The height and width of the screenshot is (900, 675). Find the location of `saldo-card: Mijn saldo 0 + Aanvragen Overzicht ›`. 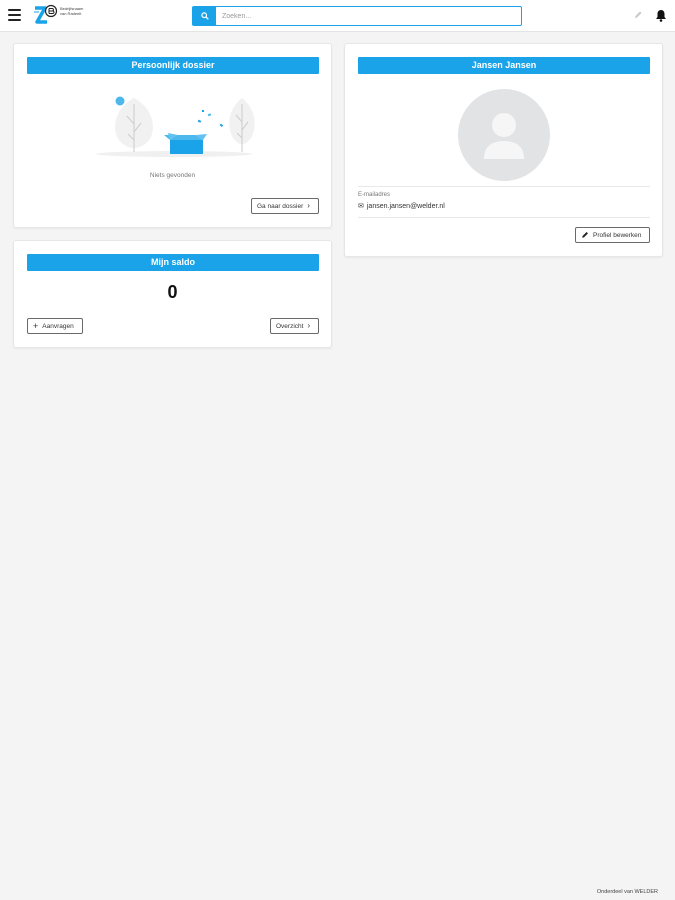

saldo-card: Mijn saldo 0 + Aanvragen Overzicht › is located at coordinates (172, 294).